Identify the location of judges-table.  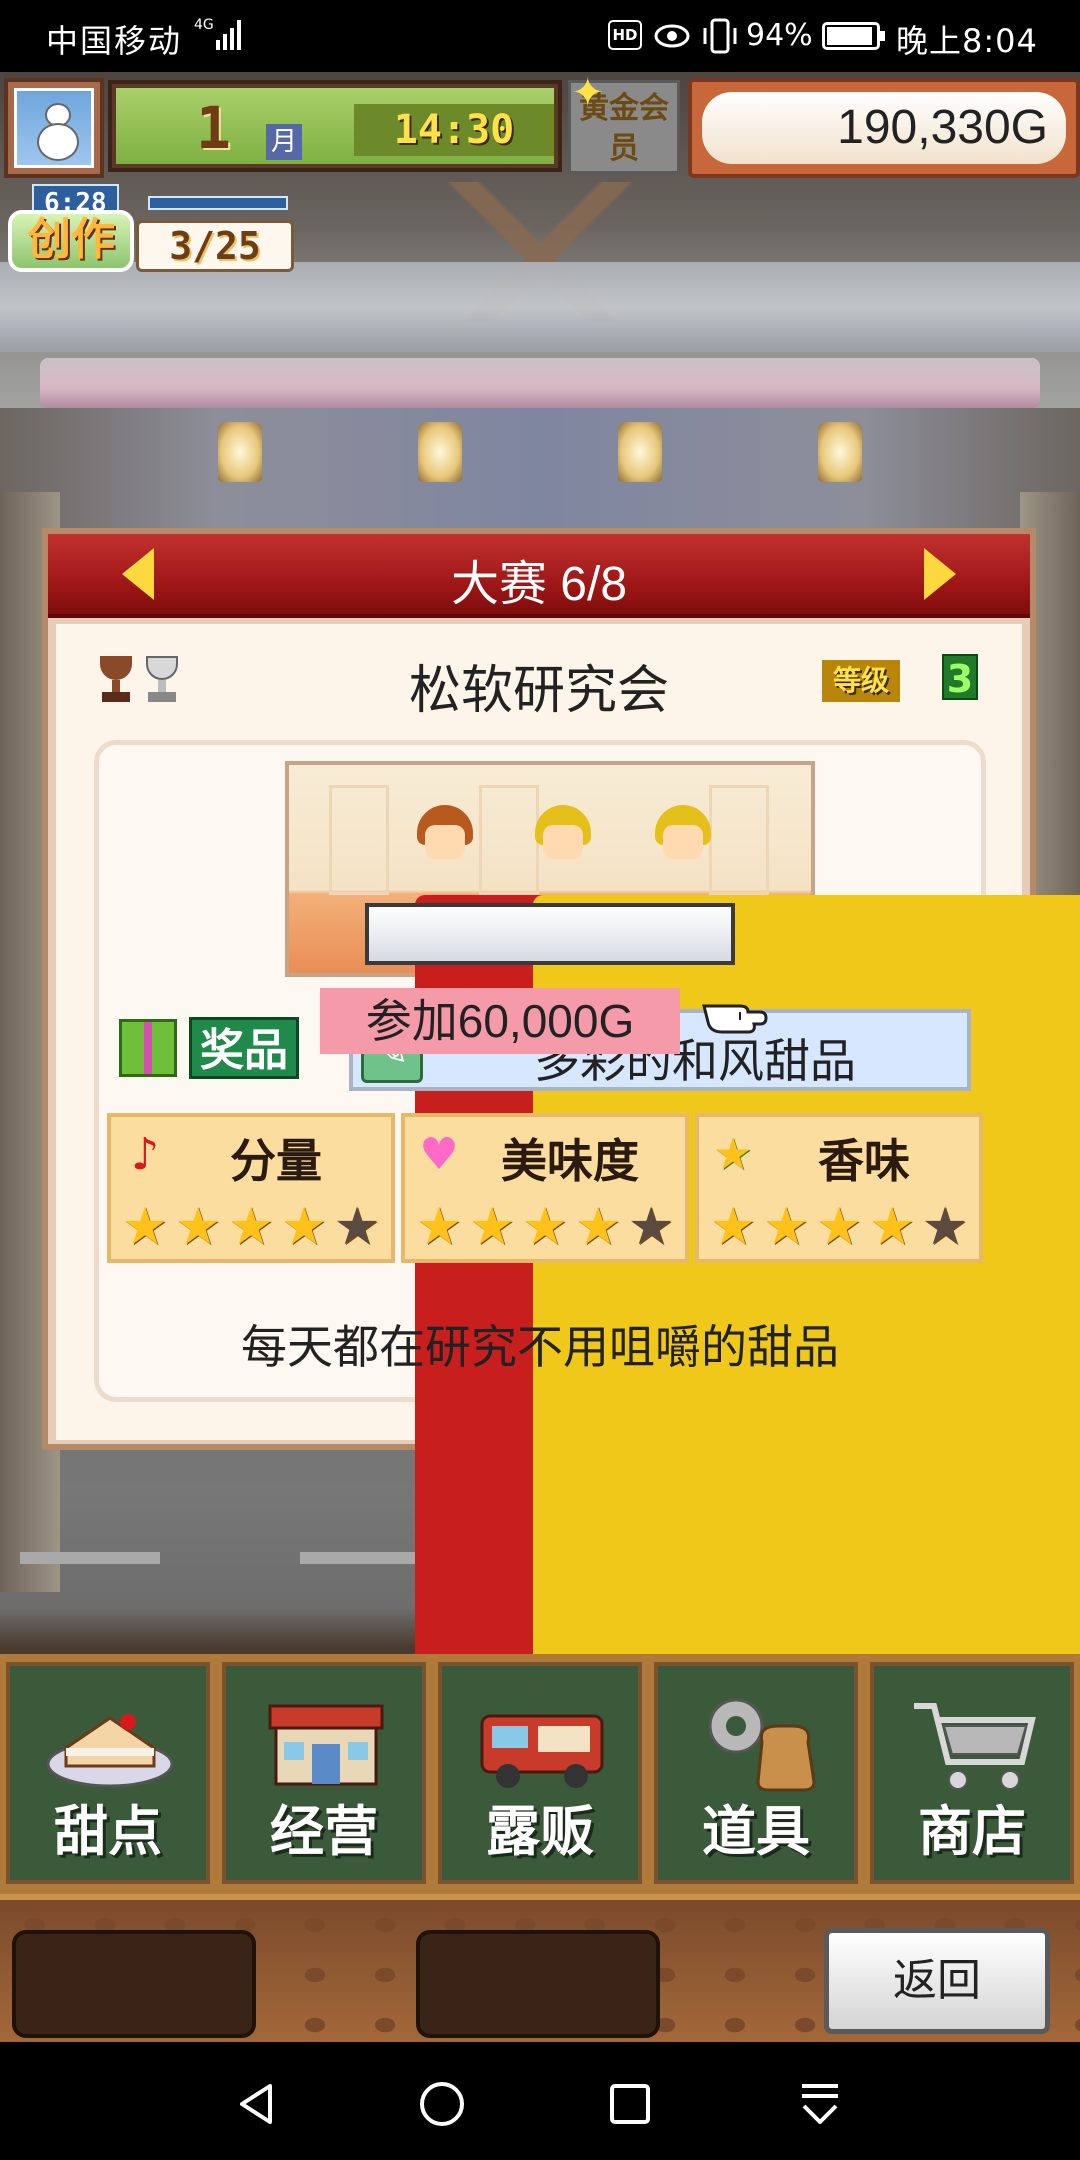
(550, 934).